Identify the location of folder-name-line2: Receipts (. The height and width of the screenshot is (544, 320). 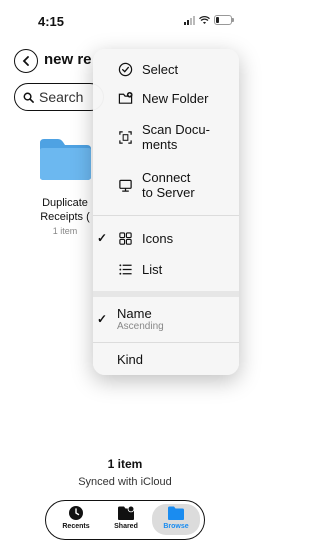
(65, 217).